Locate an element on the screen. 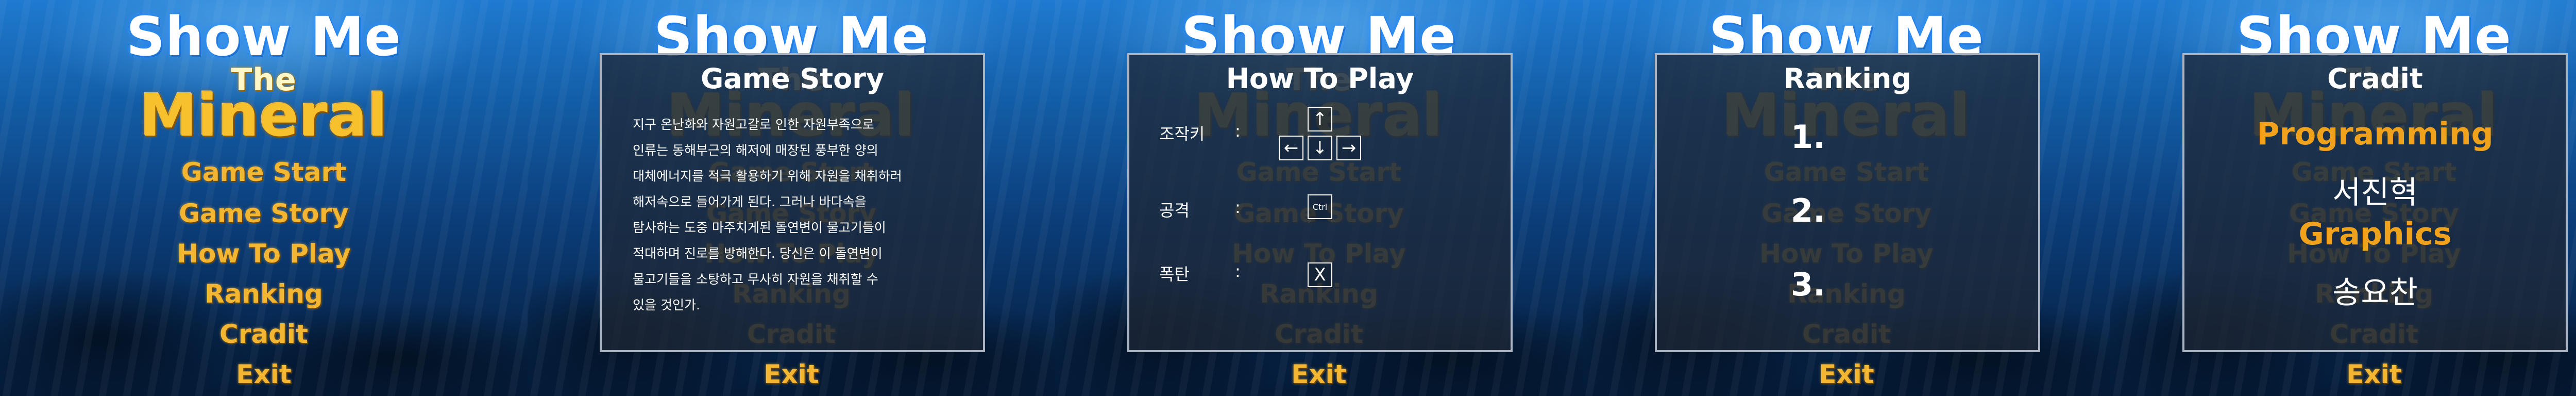 Image resolution: width=2576 pixels, height=396 pixels. down-arrow-key-icon: ↓ is located at coordinates (1320, 148).